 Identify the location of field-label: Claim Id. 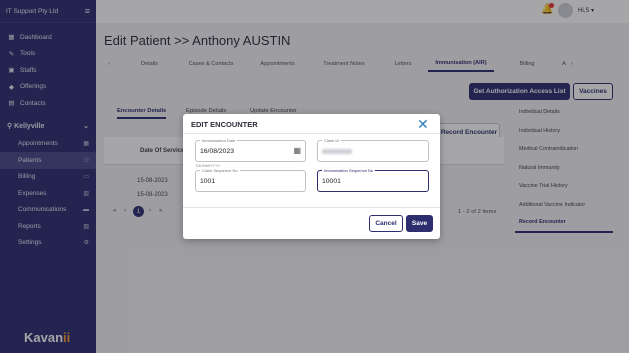
(331, 140).